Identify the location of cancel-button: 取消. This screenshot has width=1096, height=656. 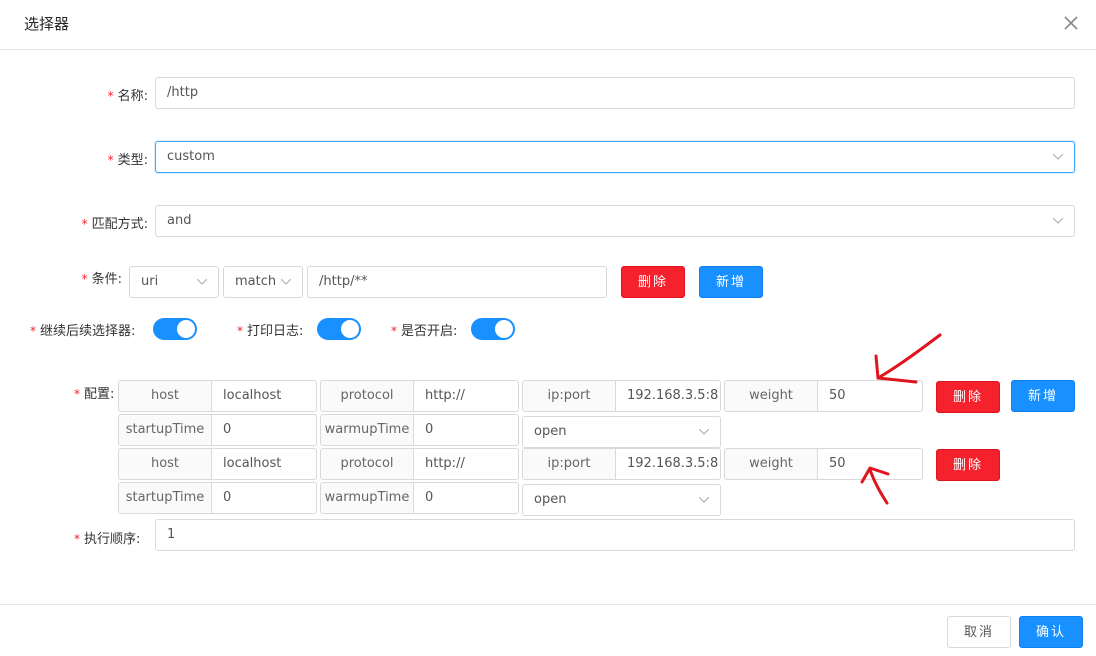
(979, 632).